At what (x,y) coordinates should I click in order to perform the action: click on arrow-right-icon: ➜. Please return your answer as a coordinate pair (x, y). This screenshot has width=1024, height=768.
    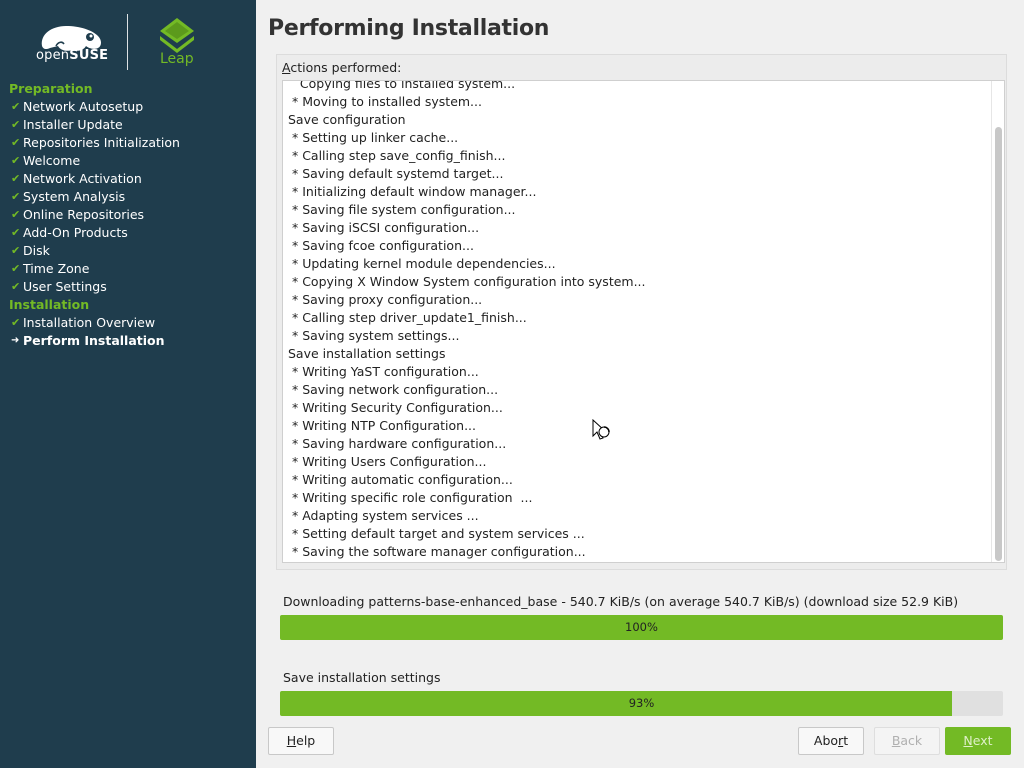
    Looking at the image, I should click on (15, 340).